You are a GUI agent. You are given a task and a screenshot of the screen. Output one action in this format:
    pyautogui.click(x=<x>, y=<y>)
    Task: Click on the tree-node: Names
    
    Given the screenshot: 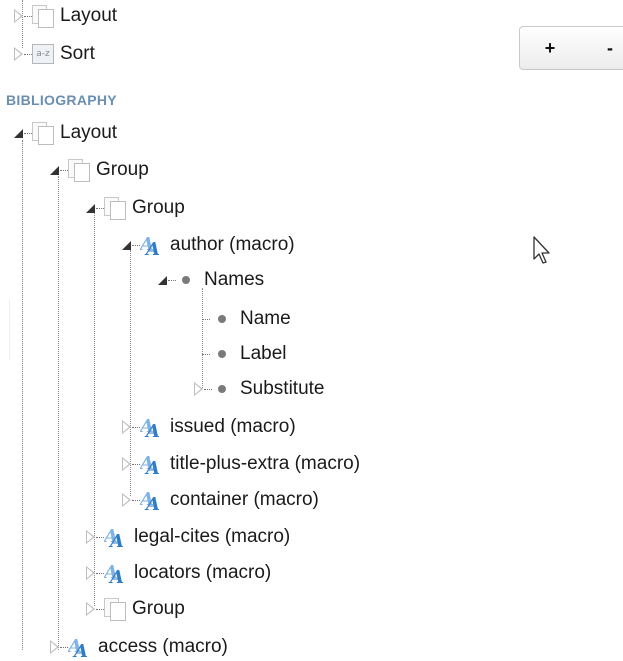 What is the action you would take?
    pyautogui.click(x=211, y=280)
    